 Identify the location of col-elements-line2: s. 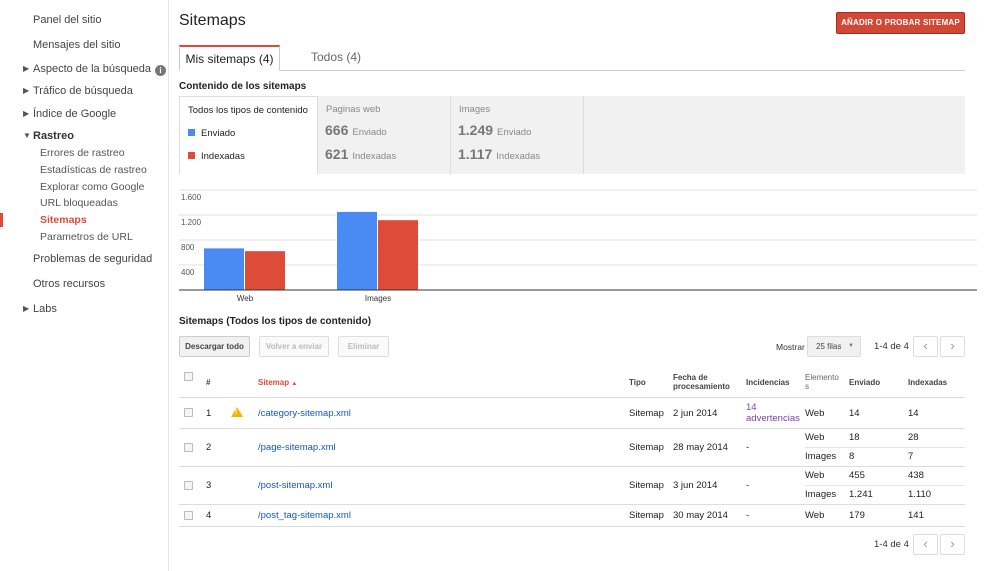
(807, 386).